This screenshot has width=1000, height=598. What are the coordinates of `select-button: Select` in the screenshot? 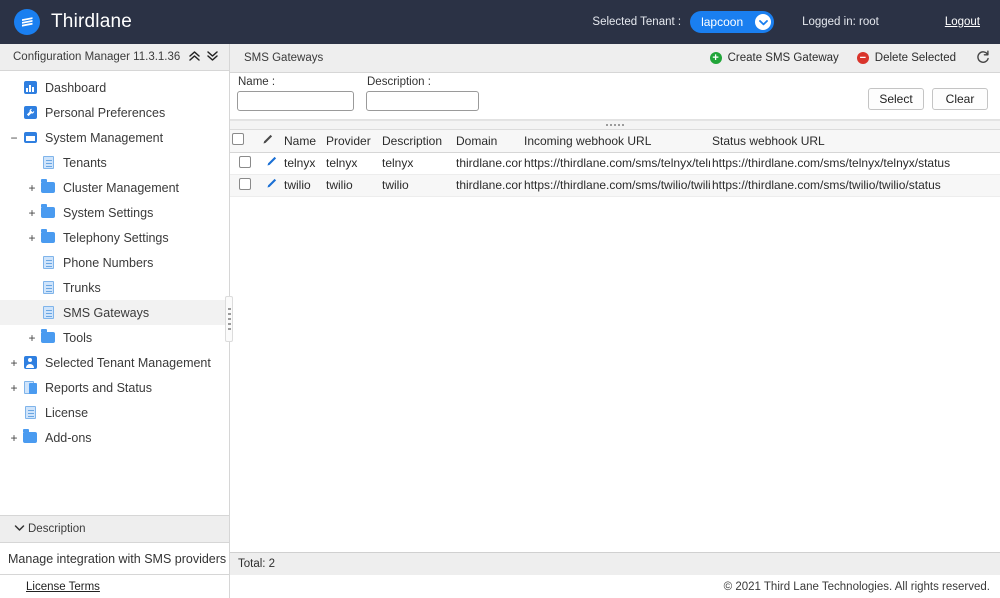 It's located at (896, 99).